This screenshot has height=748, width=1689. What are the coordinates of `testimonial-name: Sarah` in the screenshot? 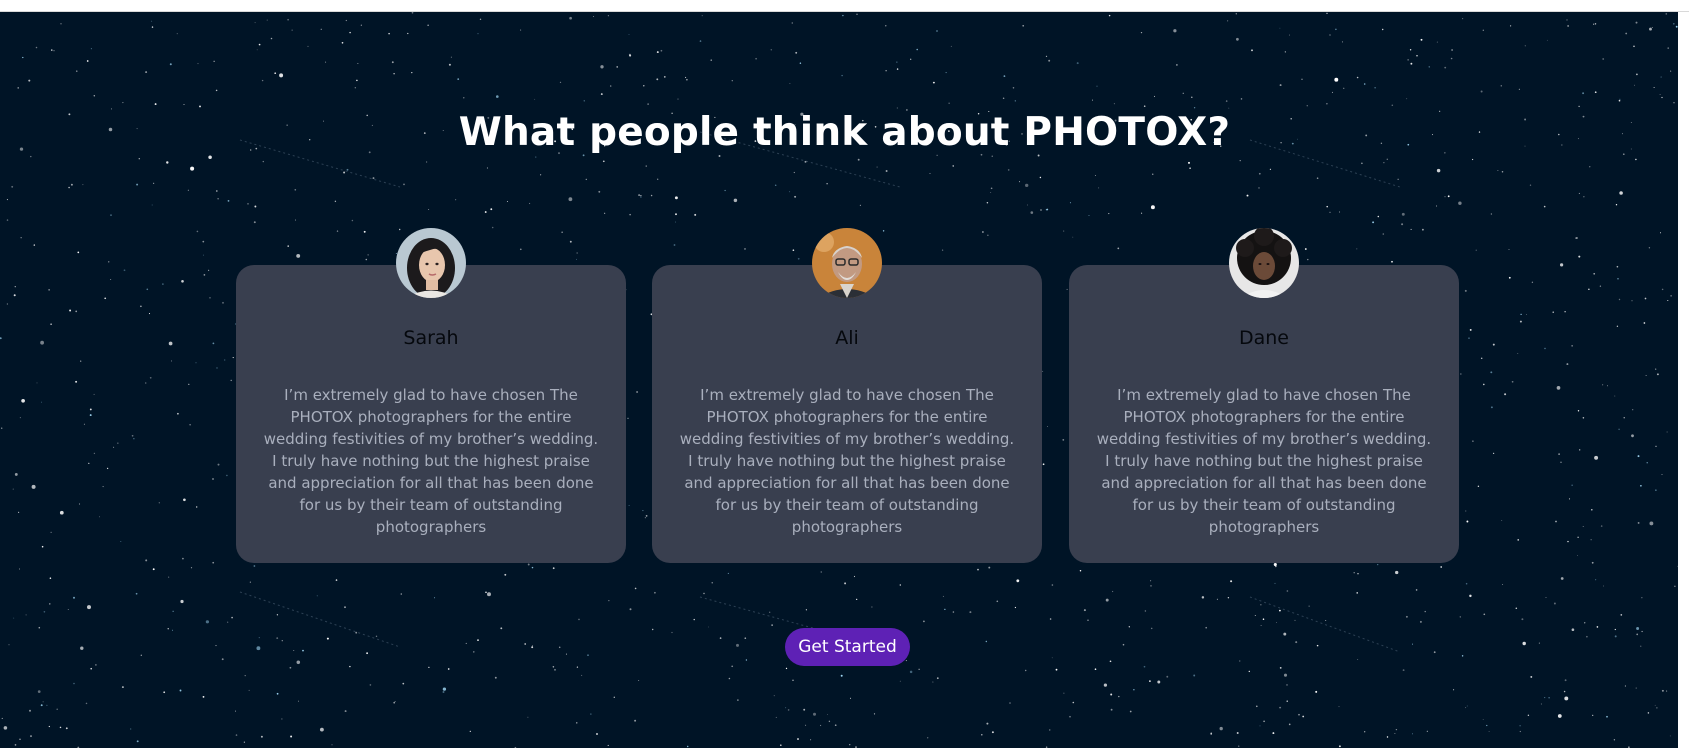 It's located at (431, 338).